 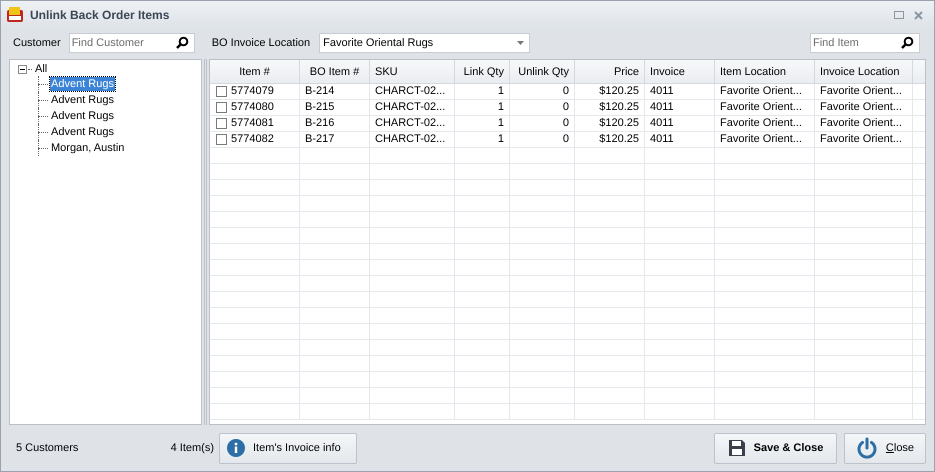 What do you see at coordinates (319, 91) in the screenshot?
I see `table-cell: B-214` at bounding box center [319, 91].